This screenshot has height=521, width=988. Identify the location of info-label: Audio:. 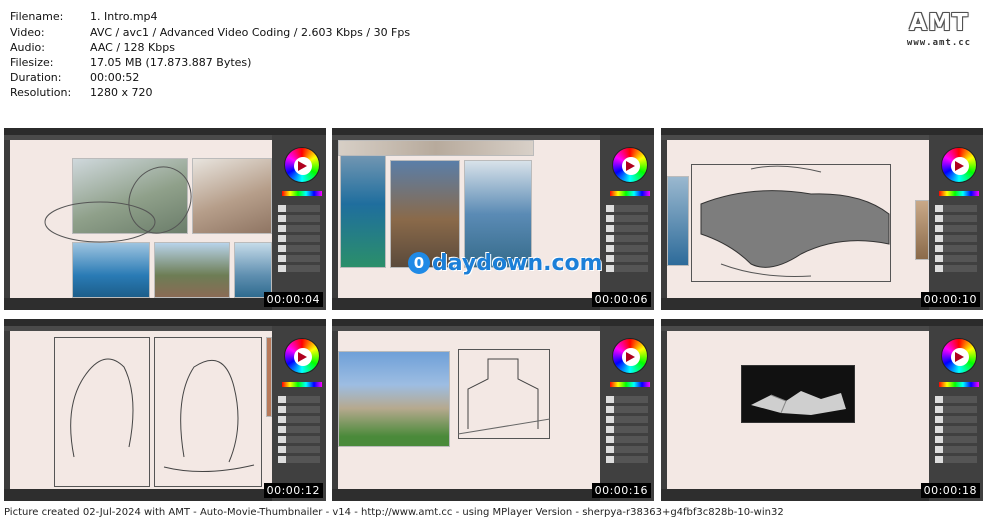
(27, 47).